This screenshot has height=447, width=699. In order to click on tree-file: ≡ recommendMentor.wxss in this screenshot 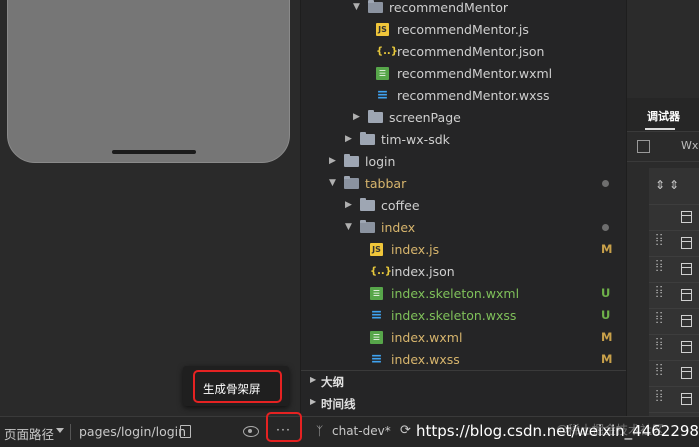, I will do `click(464, 96)`.